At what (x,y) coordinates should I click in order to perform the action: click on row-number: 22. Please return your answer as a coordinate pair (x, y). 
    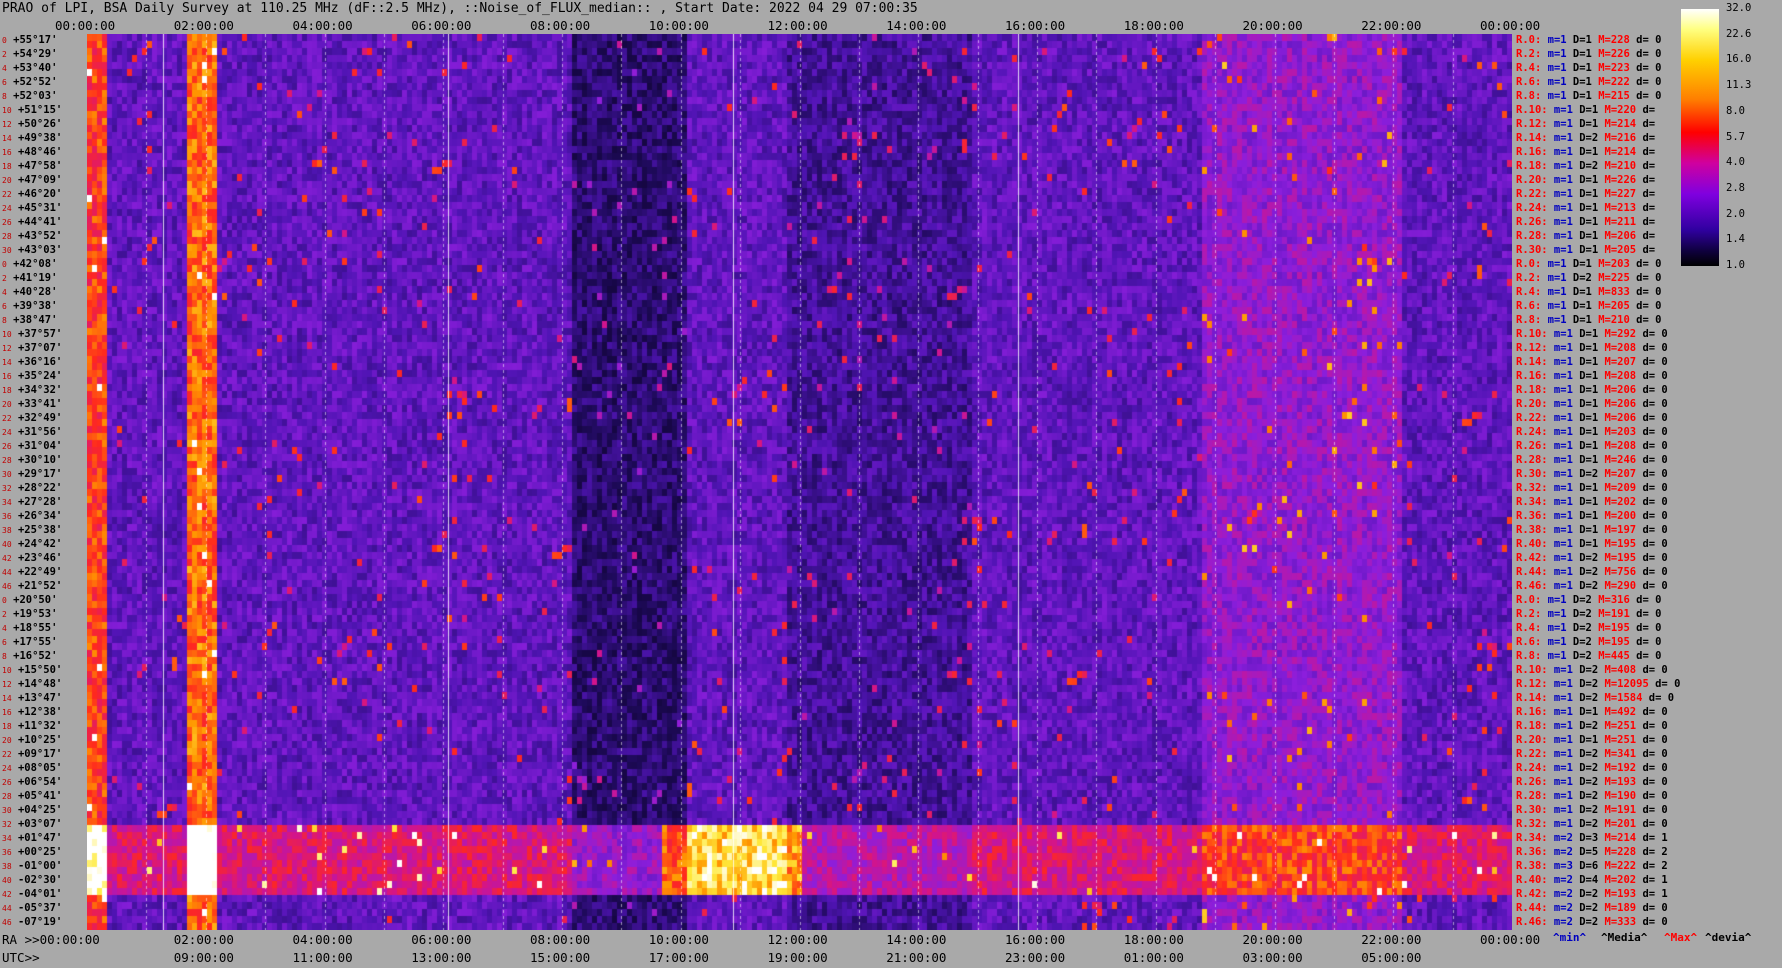
    Looking at the image, I should click on (7, 418).